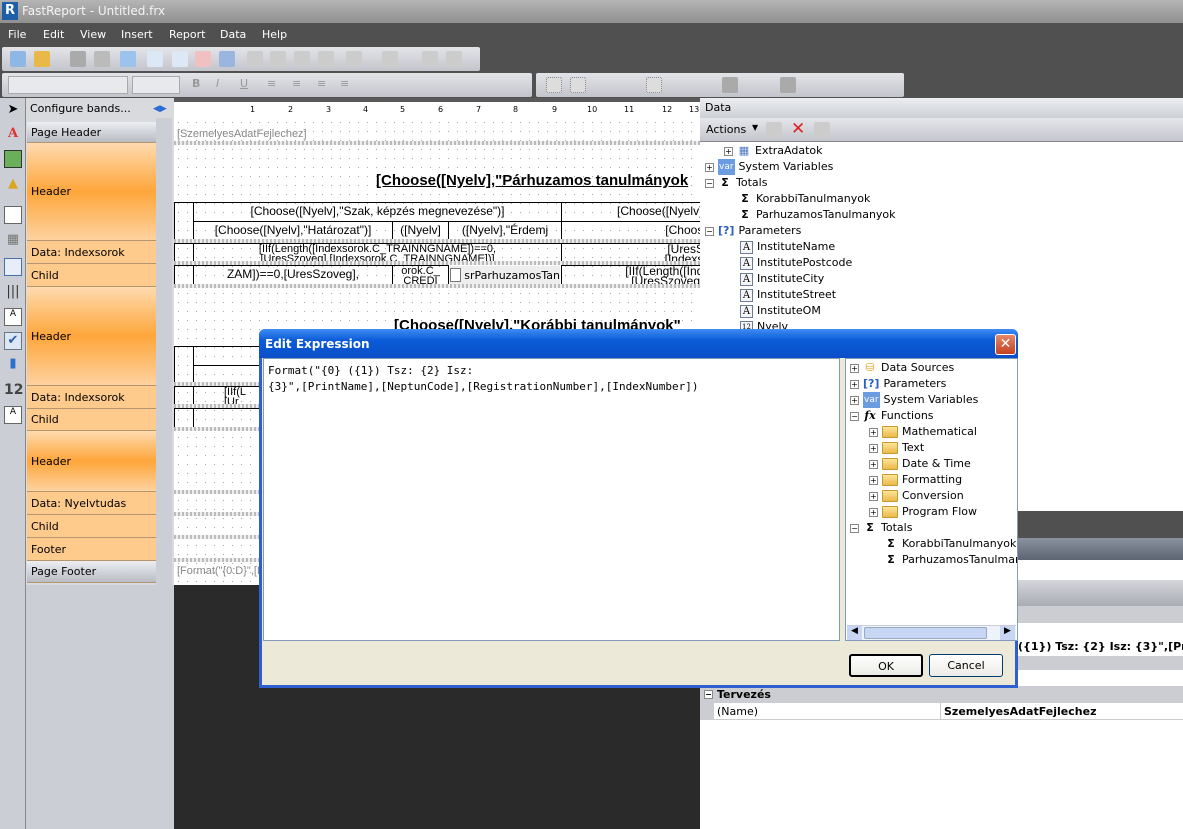 The image size is (1183, 829). What do you see at coordinates (630, 275) in the screenshot?
I see `table-cell: [IIf(Length([Inde[UresSzoveg],[` at bounding box center [630, 275].